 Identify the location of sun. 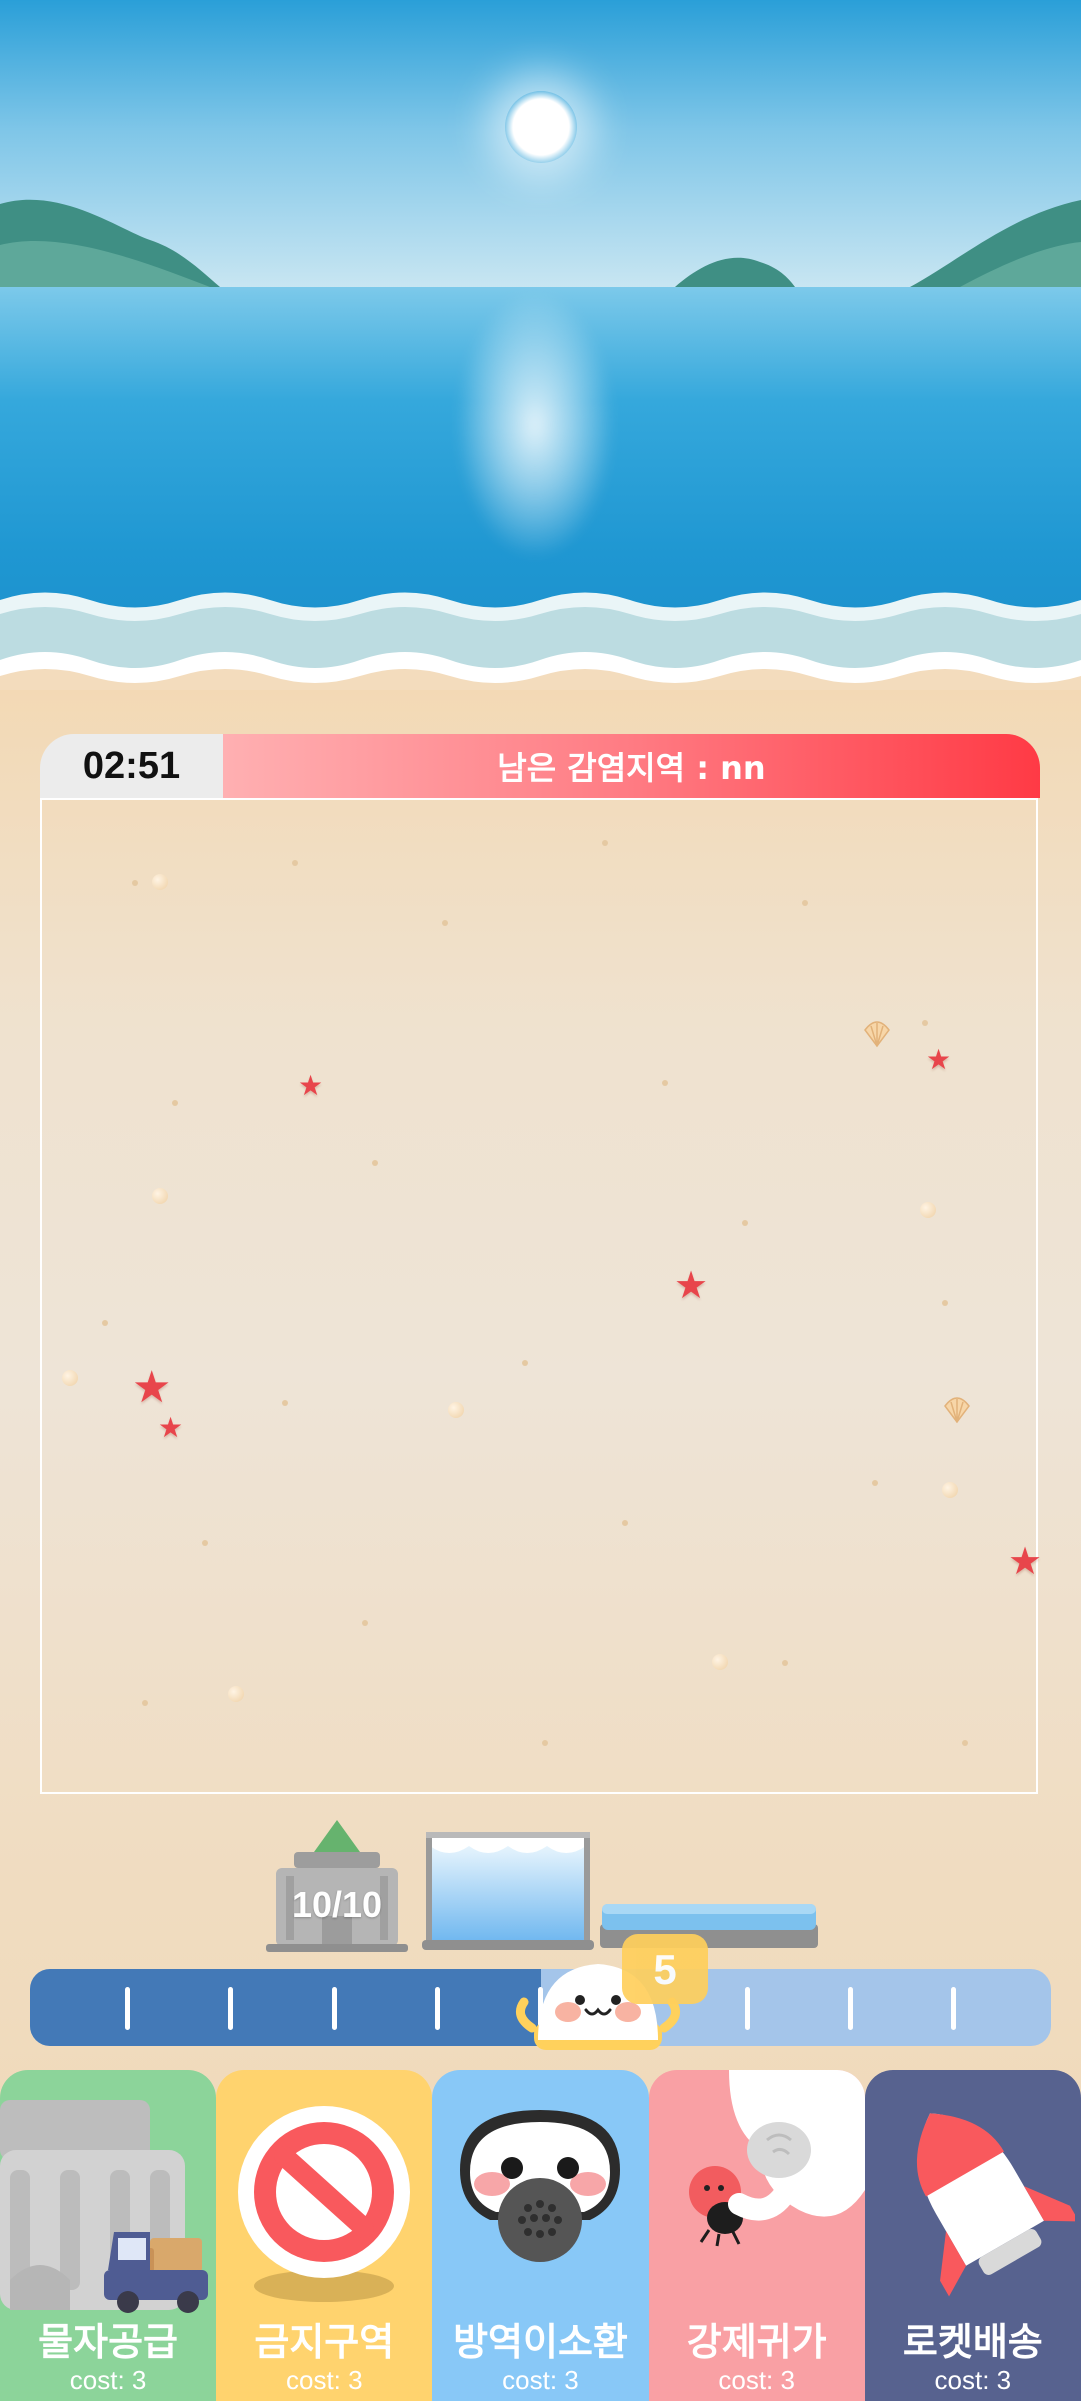
(541, 127).